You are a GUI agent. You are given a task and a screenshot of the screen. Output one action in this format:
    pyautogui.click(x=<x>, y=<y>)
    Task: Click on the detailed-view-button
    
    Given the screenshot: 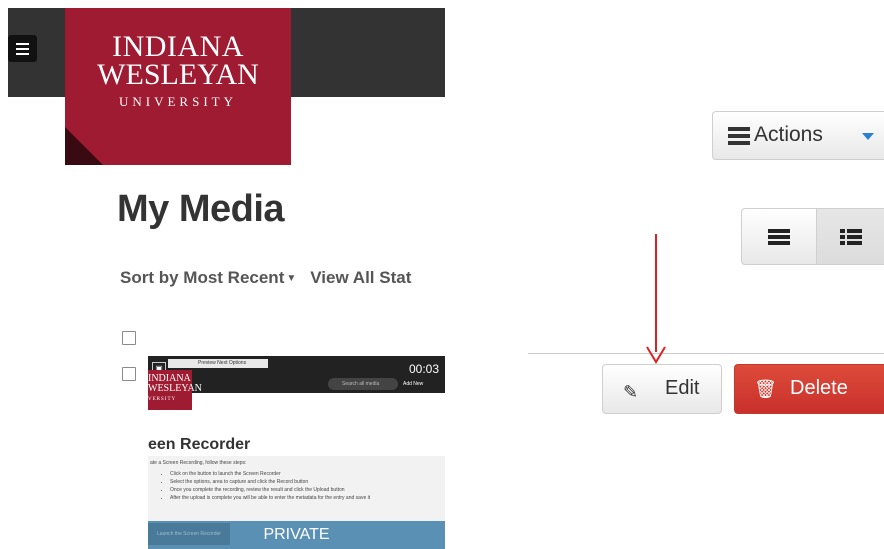 What is the action you would take?
    pyautogui.click(x=779, y=236)
    